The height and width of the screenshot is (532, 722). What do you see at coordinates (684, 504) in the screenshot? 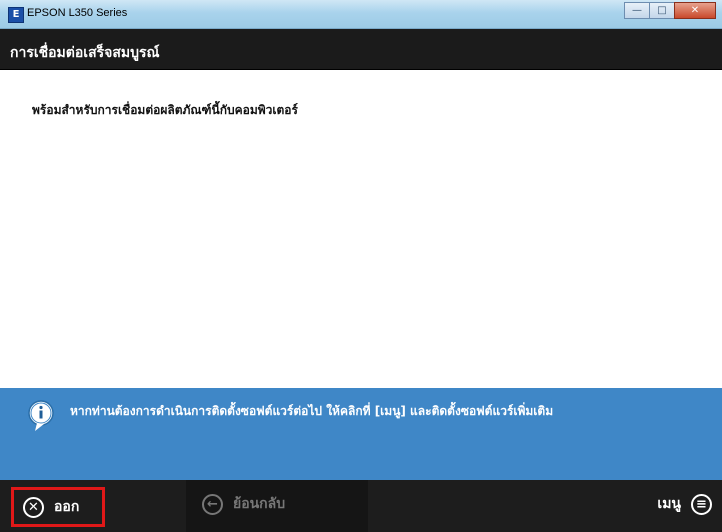
I see `menu-button: เมนู ≡` at bounding box center [684, 504].